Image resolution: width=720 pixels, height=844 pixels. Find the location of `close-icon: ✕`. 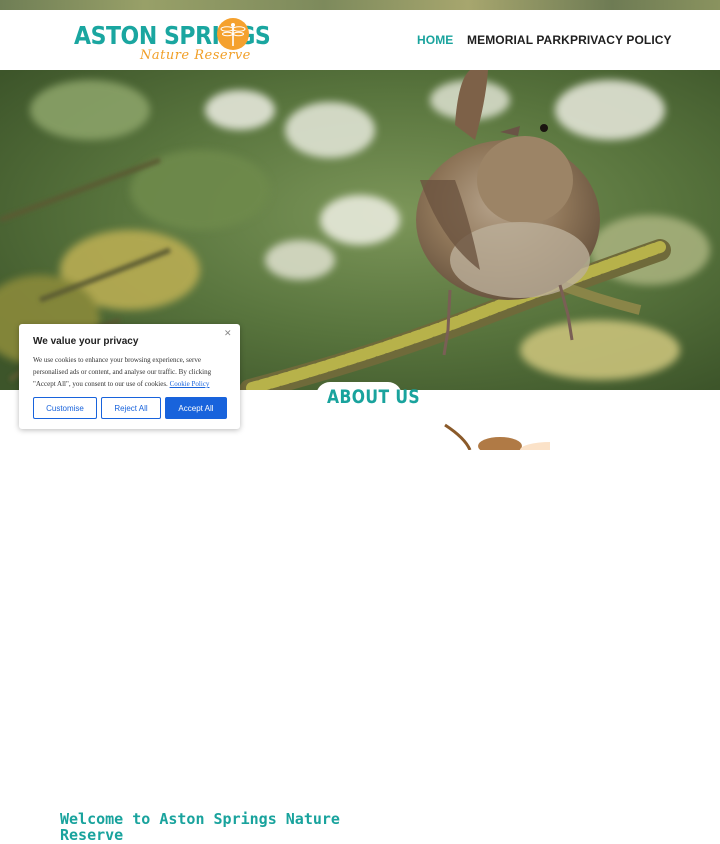

close-icon: ✕ is located at coordinates (228, 333).